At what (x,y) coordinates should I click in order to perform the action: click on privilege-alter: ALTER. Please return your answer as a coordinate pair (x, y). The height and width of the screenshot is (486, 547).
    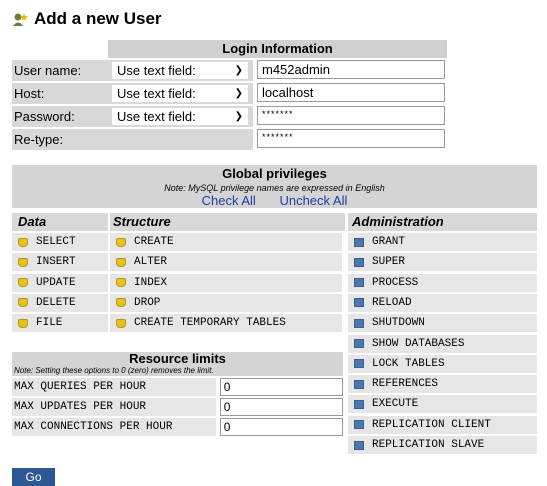
    Looking at the image, I should click on (226, 262).